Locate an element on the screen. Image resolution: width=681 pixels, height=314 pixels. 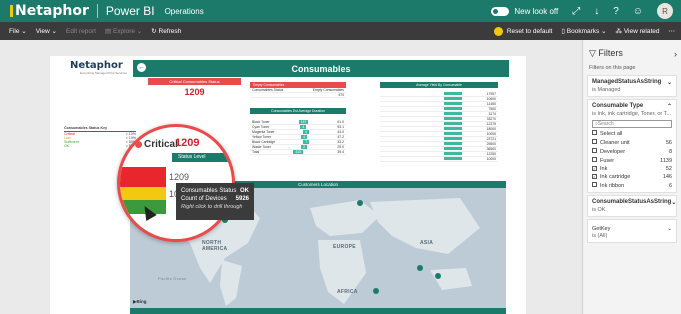
bottom-strip is located at coordinates (318, 311).